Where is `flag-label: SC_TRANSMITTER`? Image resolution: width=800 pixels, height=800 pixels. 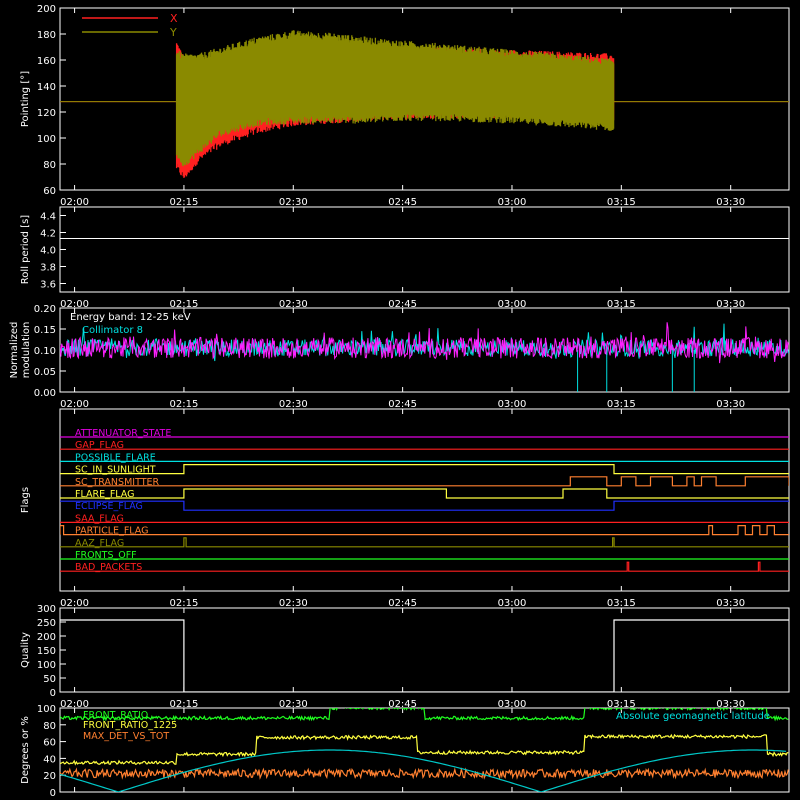
flag-label: SC_TRANSMITTER is located at coordinates (117, 482).